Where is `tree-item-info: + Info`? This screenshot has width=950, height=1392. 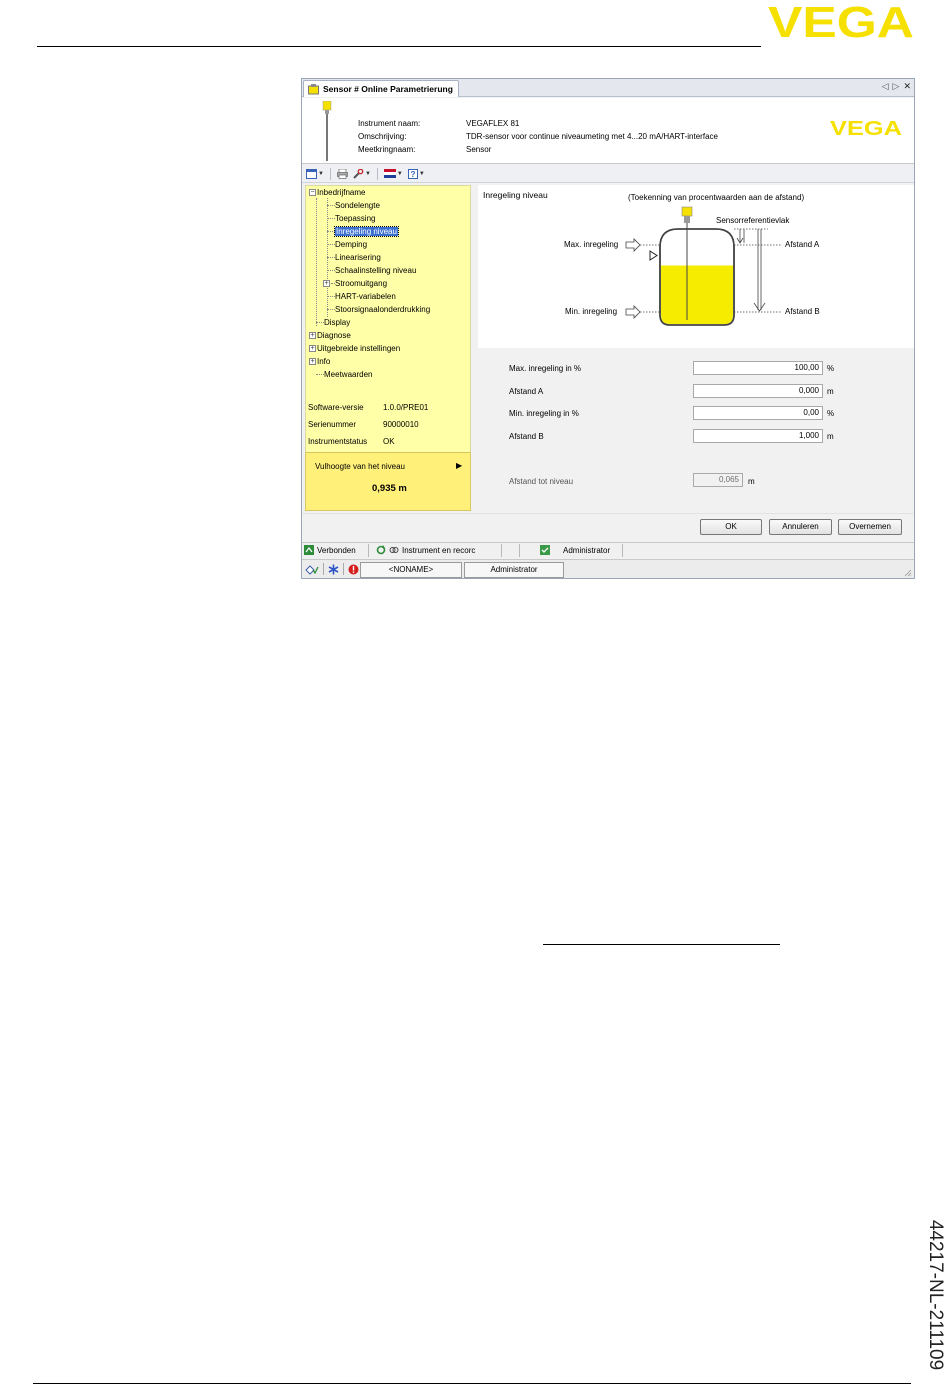 tree-item-info: + Info is located at coordinates (319, 362).